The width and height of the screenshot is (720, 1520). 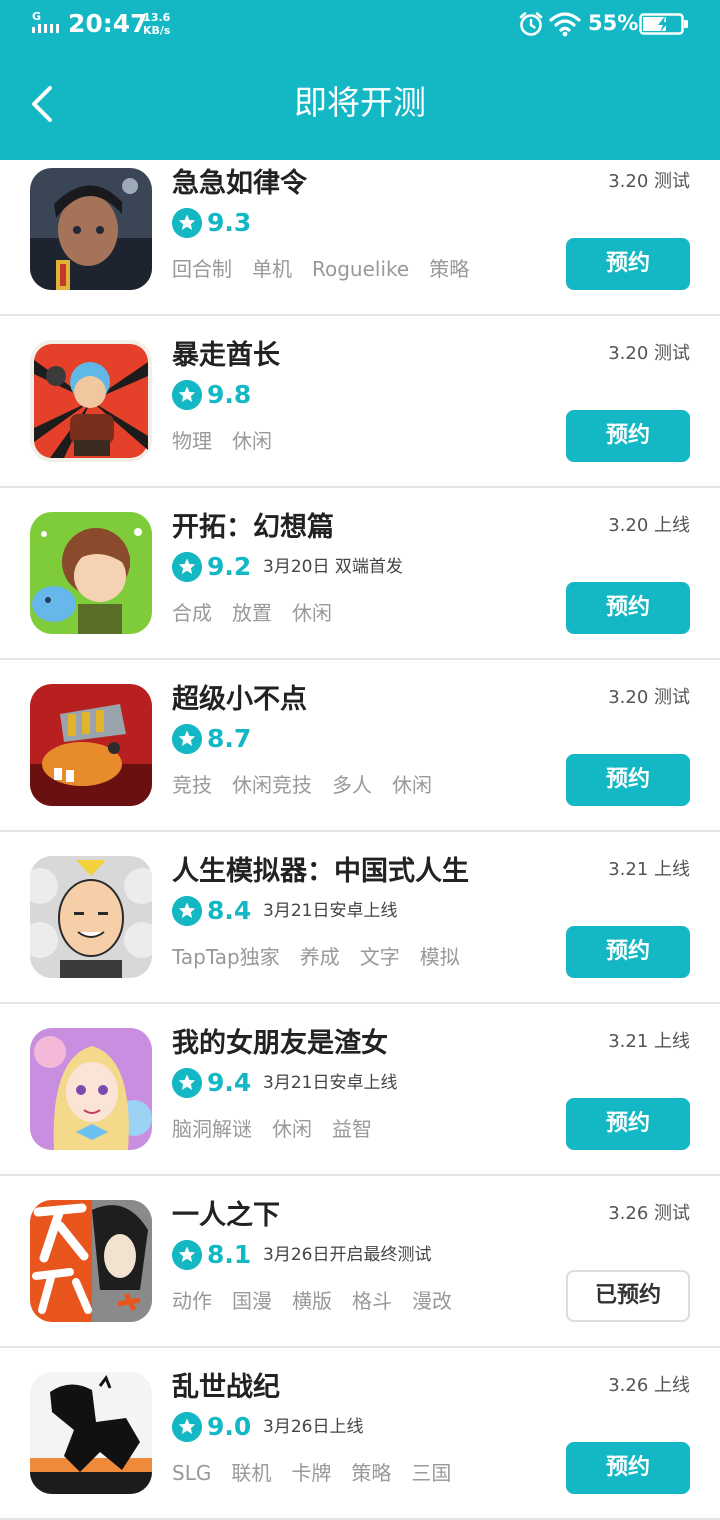 I want to click on tag-list: 合成 放置 休闲, so click(x=262, y=613).